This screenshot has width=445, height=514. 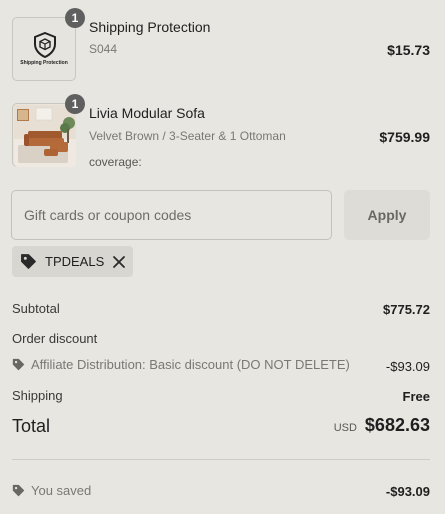 What do you see at coordinates (187, 136) in the screenshot?
I see `item-variant: Velvet Brown / 3-Seater & 1 Ottoman` at bounding box center [187, 136].